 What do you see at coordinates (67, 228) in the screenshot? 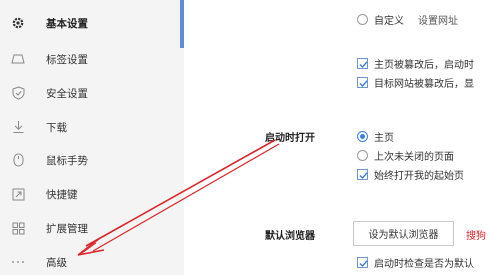
I see `sidebar-item-label: 扩展管理` at bounding box center [67, 228].